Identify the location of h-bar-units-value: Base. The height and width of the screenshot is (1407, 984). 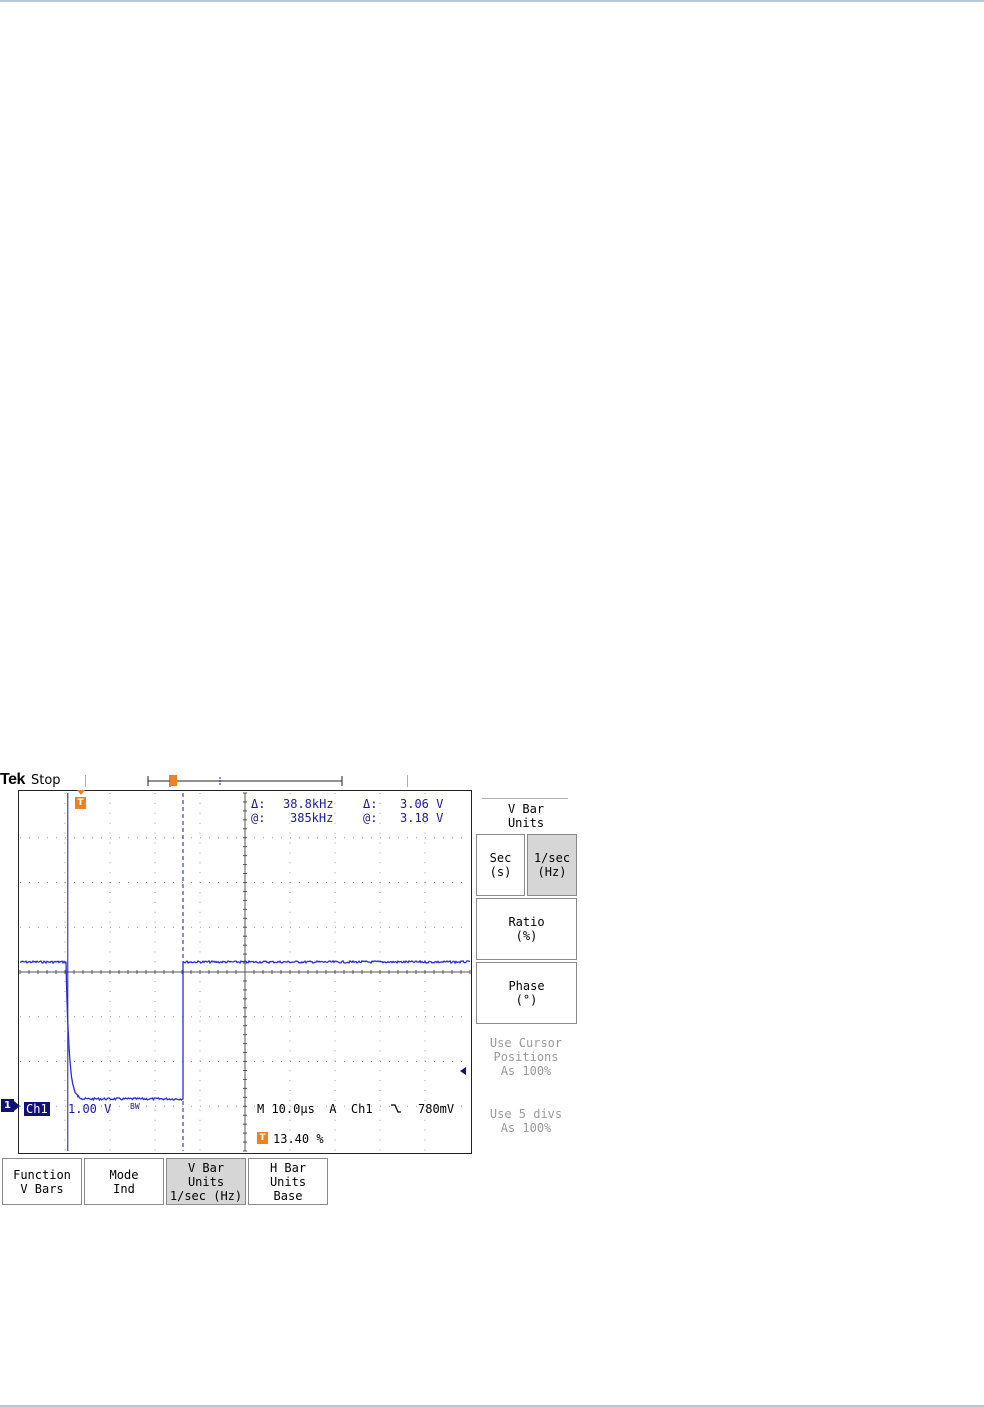
(288, 1195).